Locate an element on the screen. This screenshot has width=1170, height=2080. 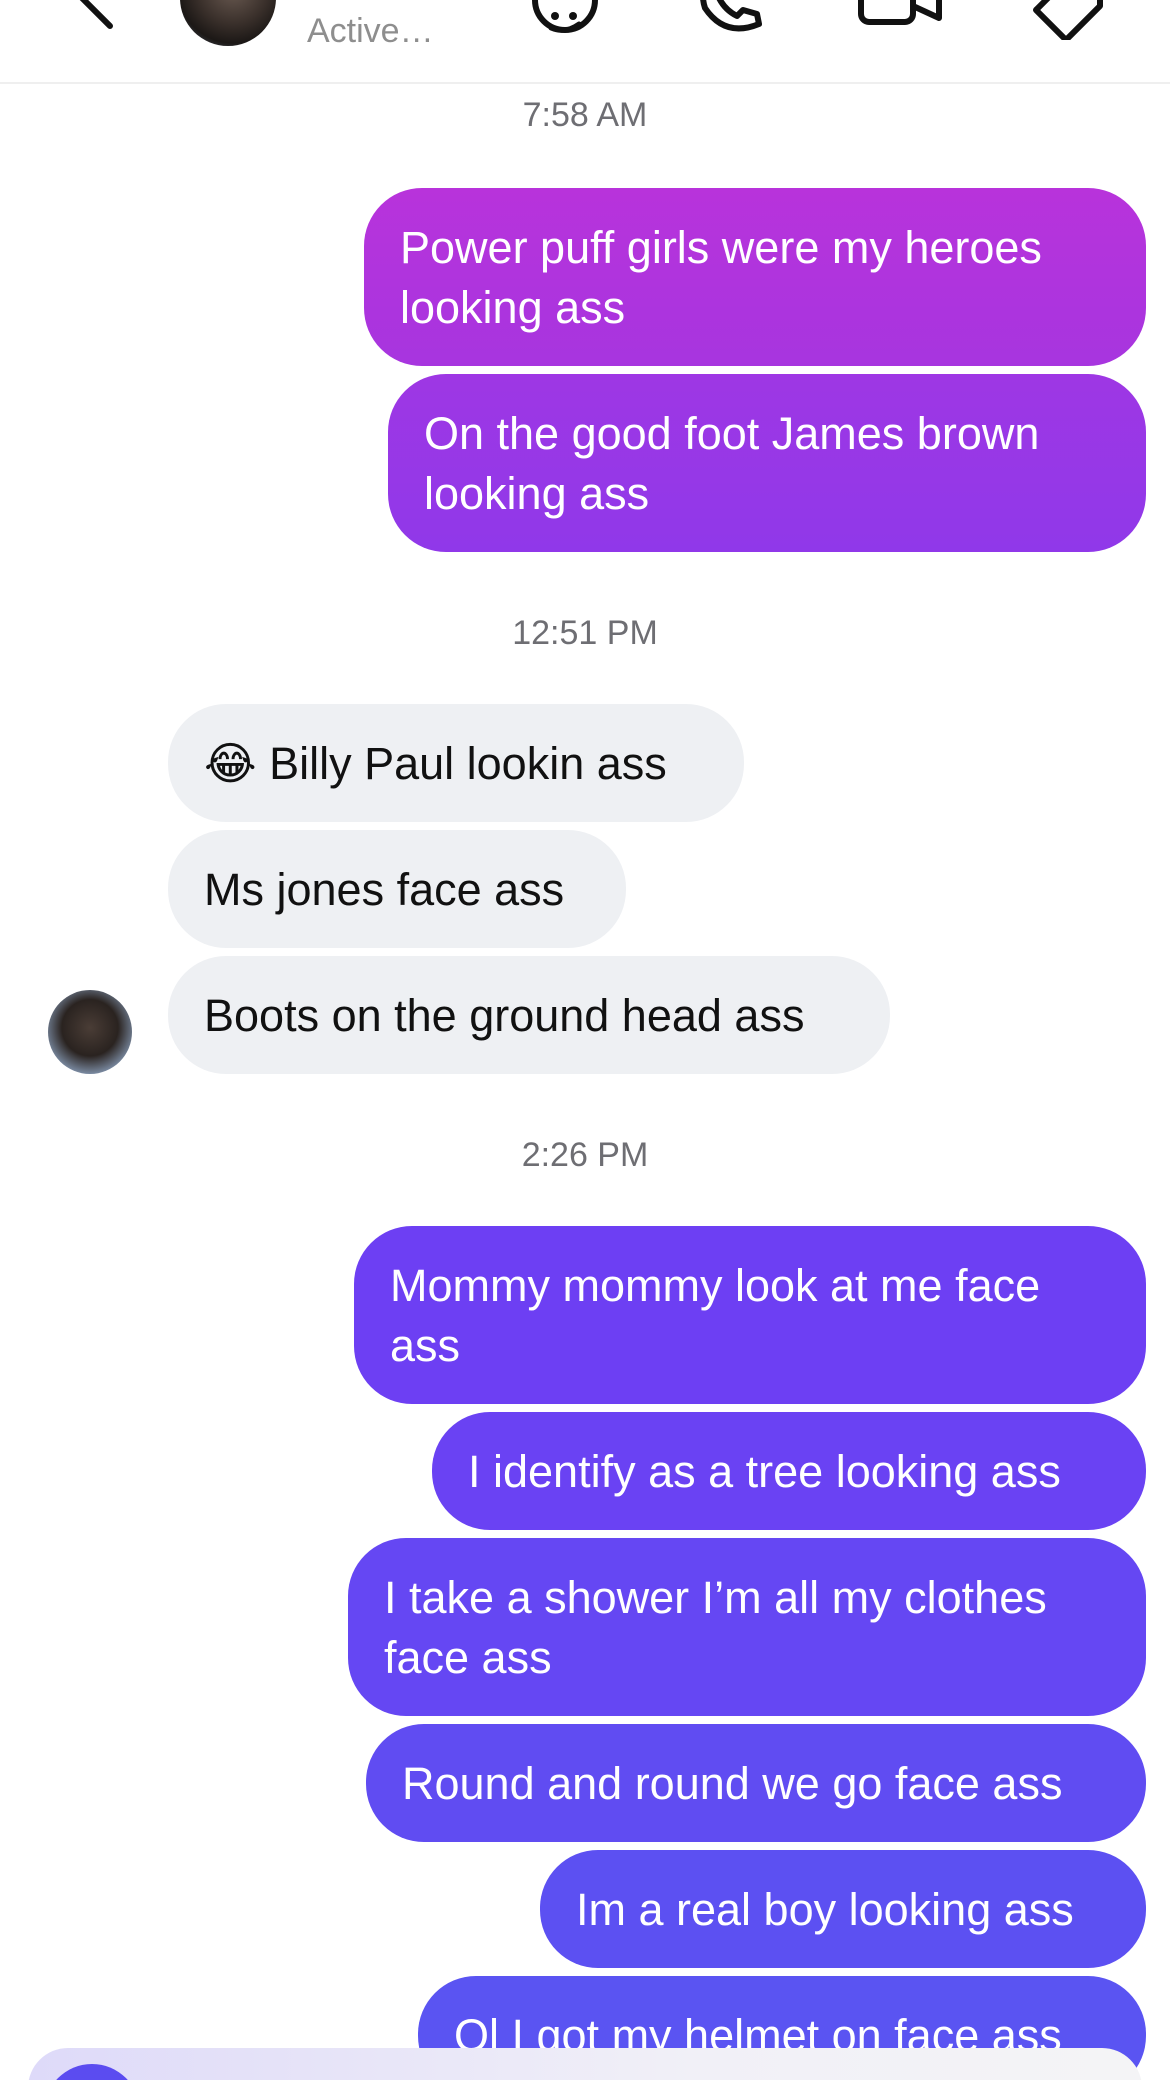
tag-icon is located at coordinates (1070, 20).